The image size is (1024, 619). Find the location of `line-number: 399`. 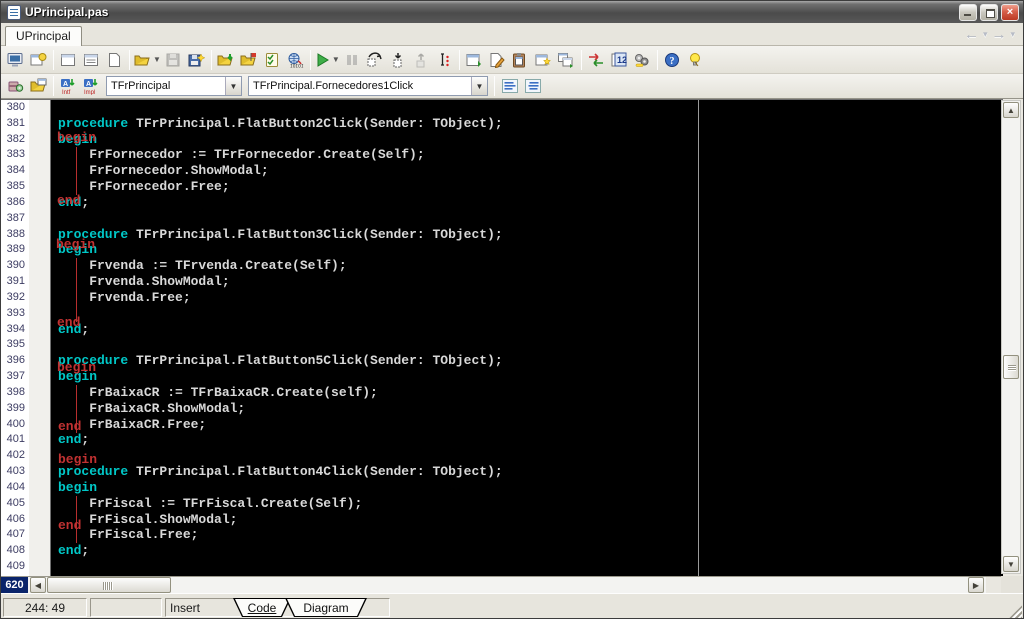

line-number: 399 is located at coordinates (15, 409).